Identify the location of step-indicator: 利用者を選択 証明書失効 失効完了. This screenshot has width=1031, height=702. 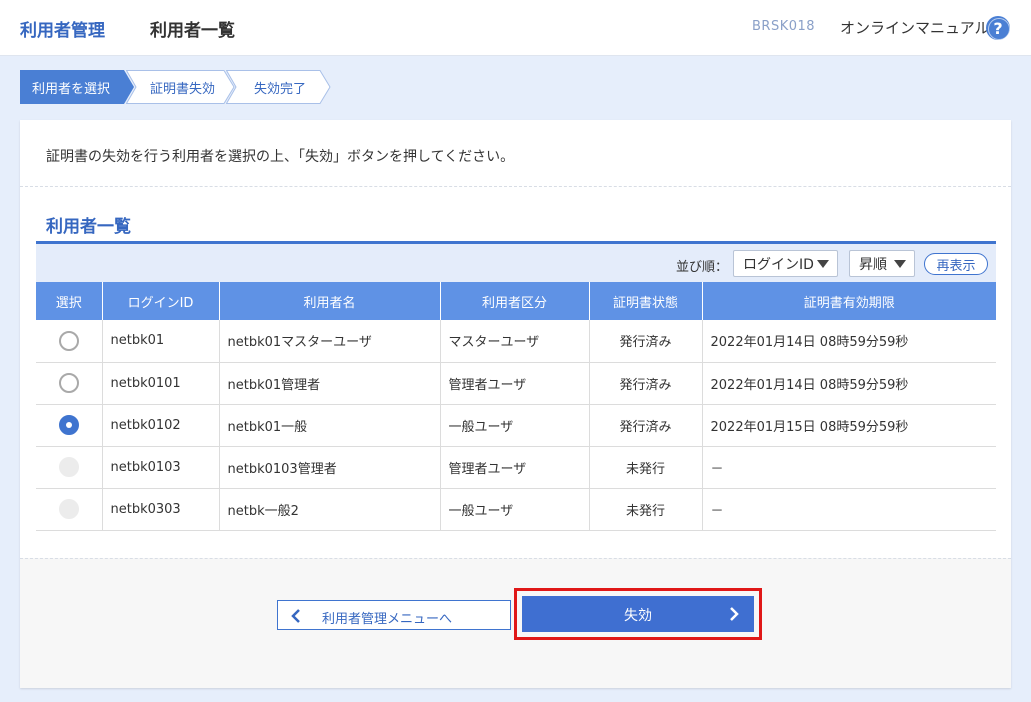
(180, 87).